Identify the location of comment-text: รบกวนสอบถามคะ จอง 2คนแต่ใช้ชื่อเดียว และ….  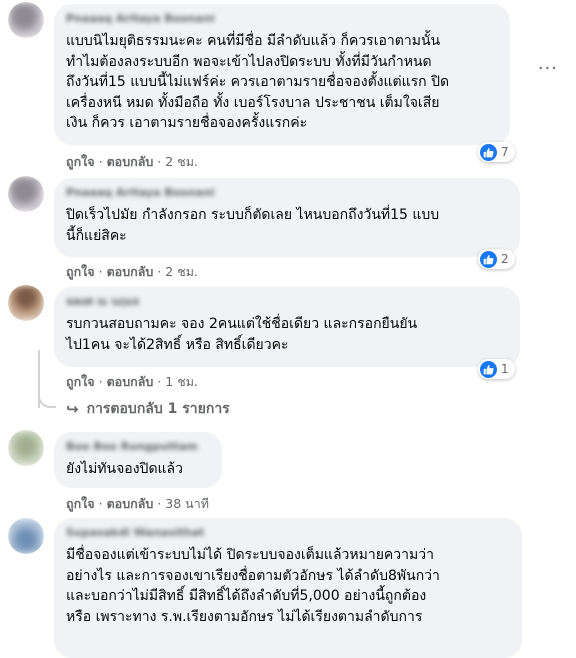
(242, 334).